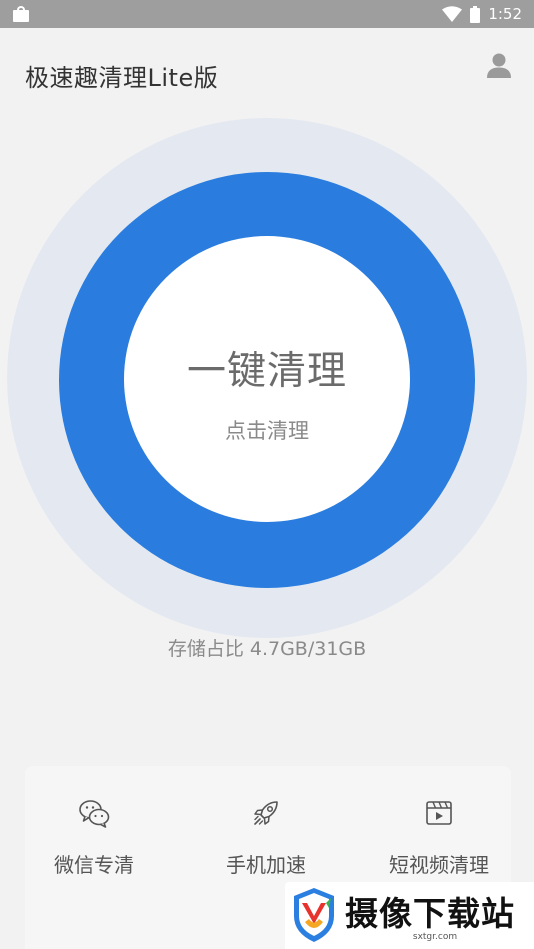 Image resolution: width=534 pixels, height=949 pixels. I want to click on clean-button-subtitle: 点击清理, so click(267, 430).